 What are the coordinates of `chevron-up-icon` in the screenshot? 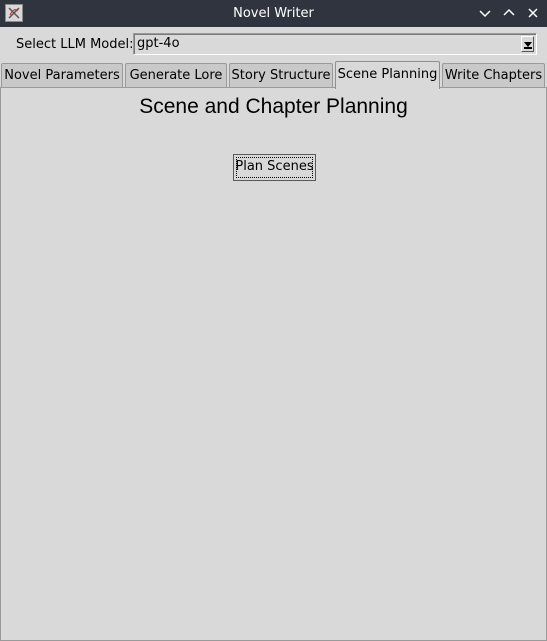 It's located at (509, 12).